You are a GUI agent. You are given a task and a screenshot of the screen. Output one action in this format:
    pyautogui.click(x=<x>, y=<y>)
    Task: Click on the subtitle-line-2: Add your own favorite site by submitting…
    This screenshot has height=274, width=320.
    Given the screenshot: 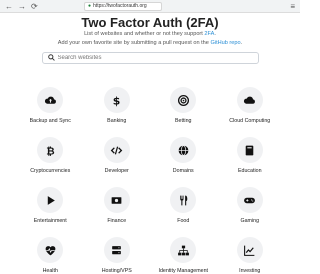 What is the action you would take?
    pyautogui.click(x=150, y=43)
    